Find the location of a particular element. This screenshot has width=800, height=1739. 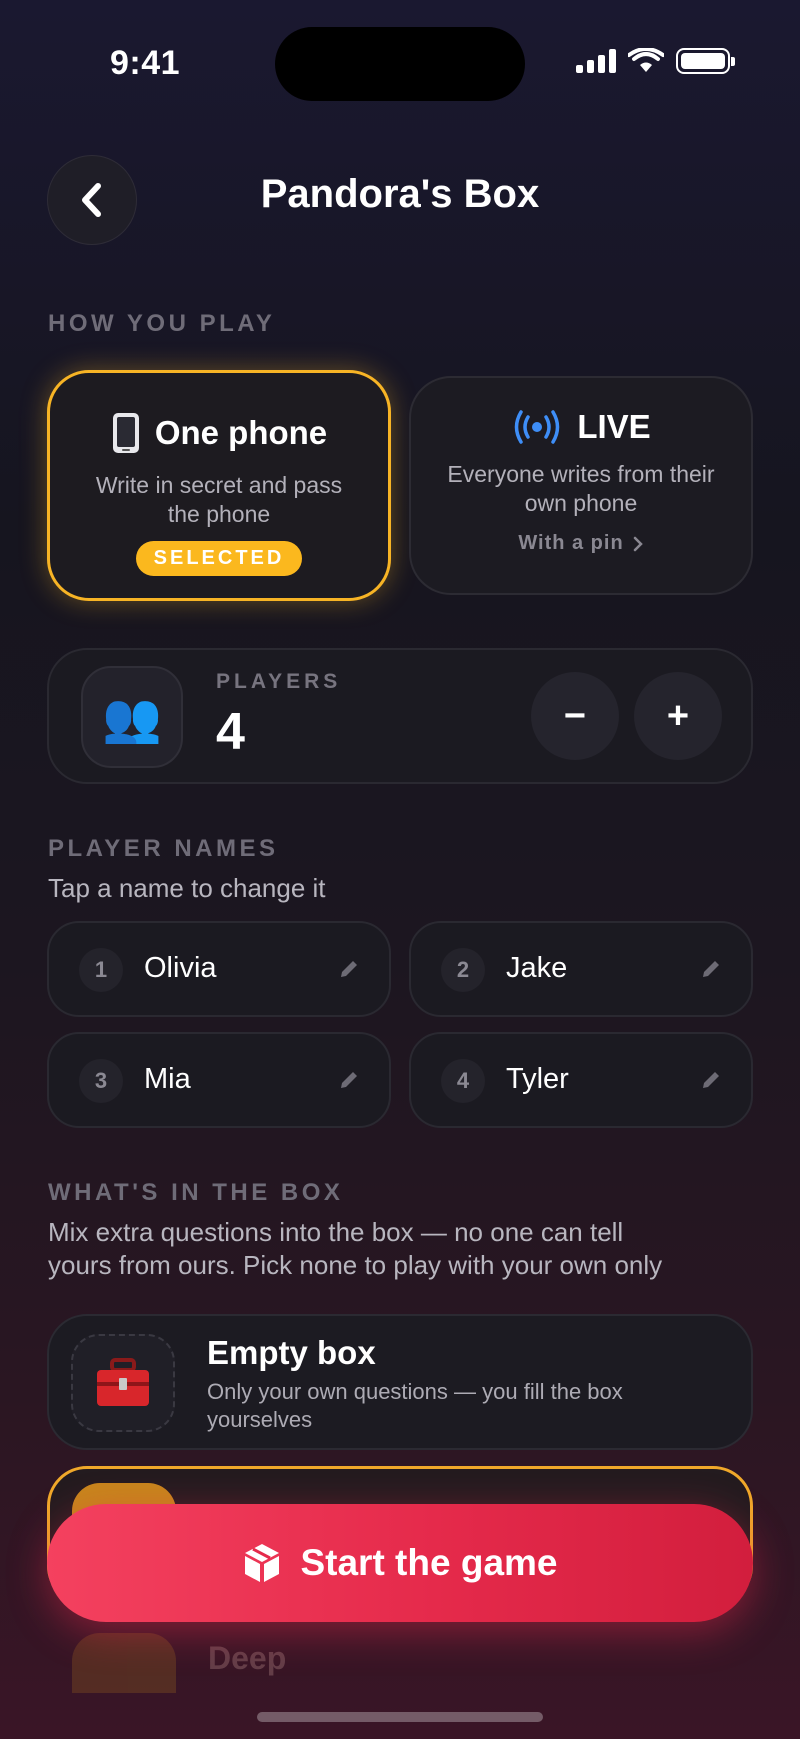

selected-badge: SELECTED is located at coordinates (219, 558).